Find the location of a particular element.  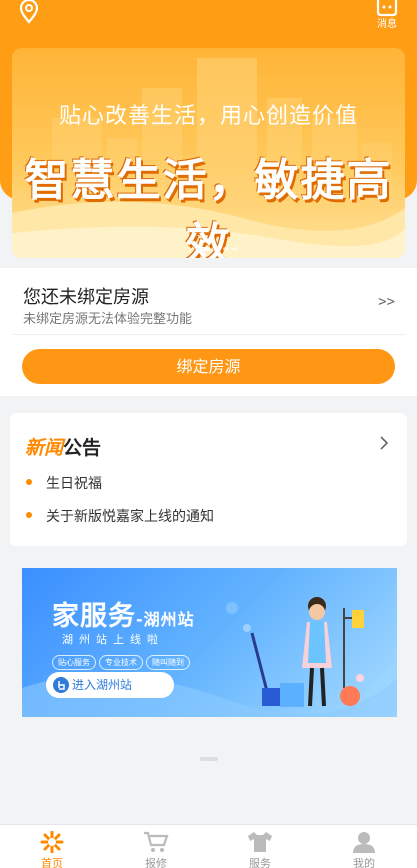

tab-repair: 报修 is located at coordinates (156, 846).